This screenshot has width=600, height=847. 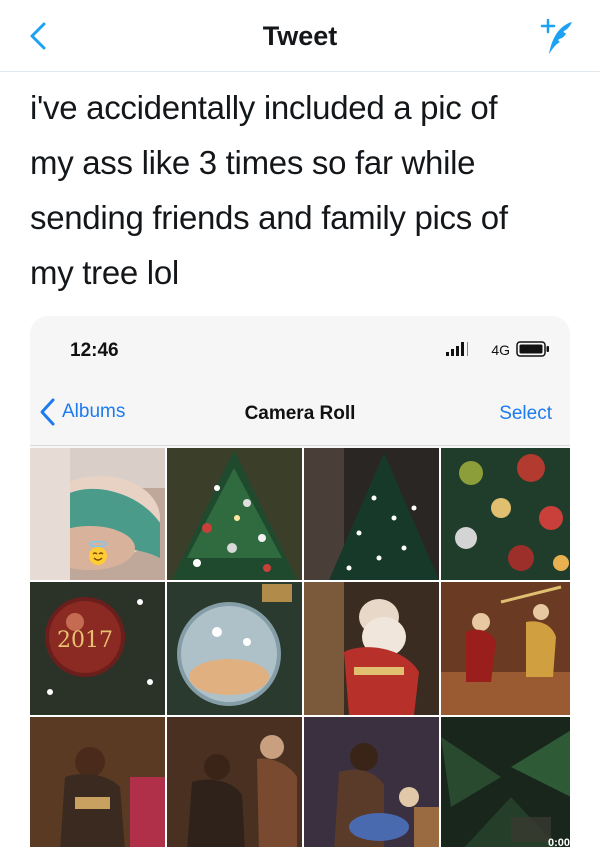 I want to click on camera-roll-nav: Albums Camera Roll Select, so click(x=300, y=413).